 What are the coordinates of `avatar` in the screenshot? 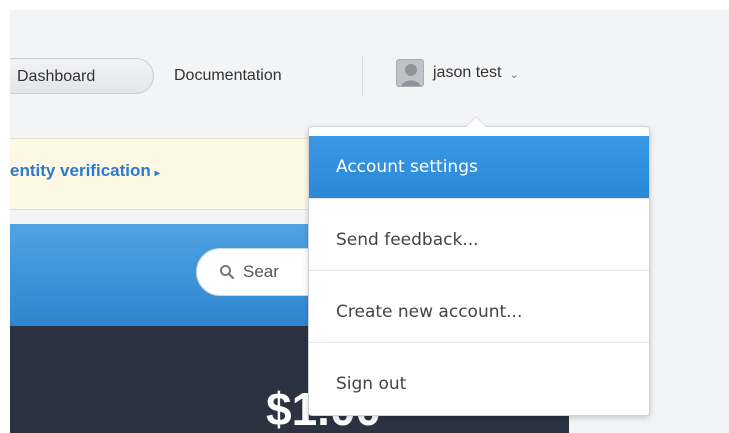 It's located at (410, 73).